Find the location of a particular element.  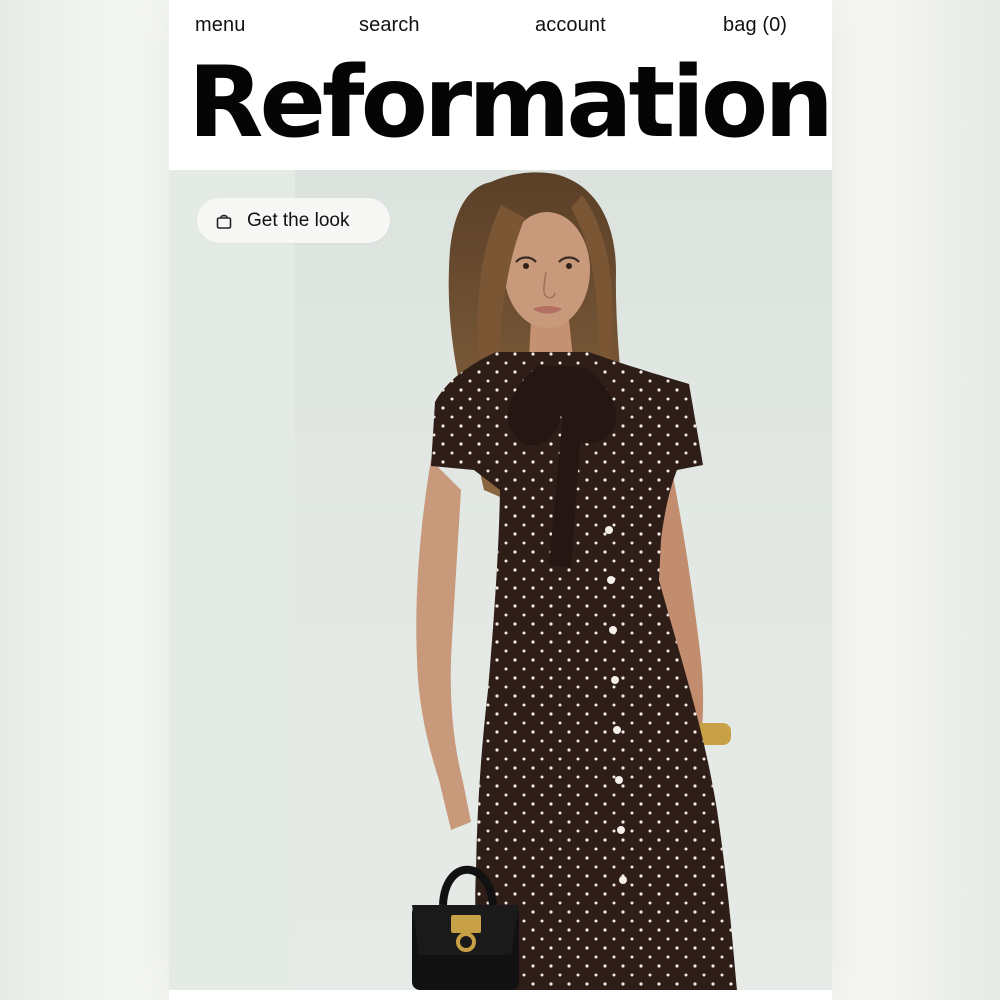

brand-logo: Reformation is located at coordinates (510, 103).